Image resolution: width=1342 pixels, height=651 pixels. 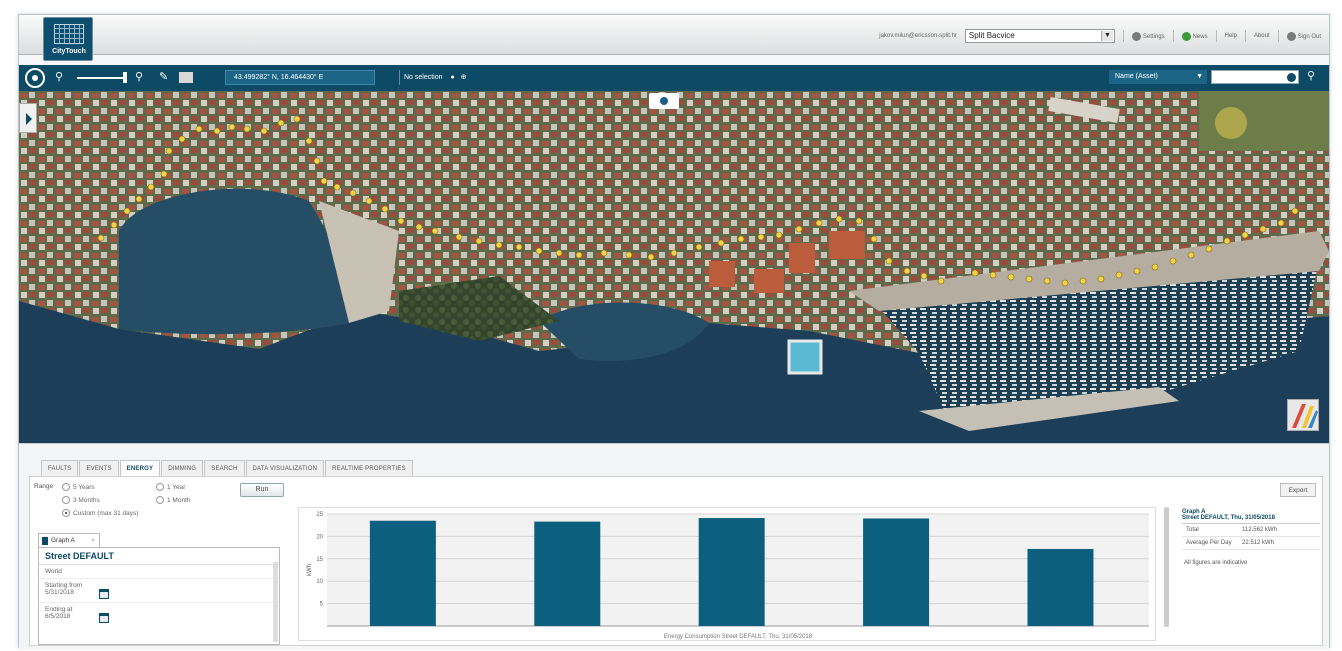 What do you see at coordinates (423, 77) in the screenshot?
I see `selection-label: No selection` at bounding box center [423, 77].